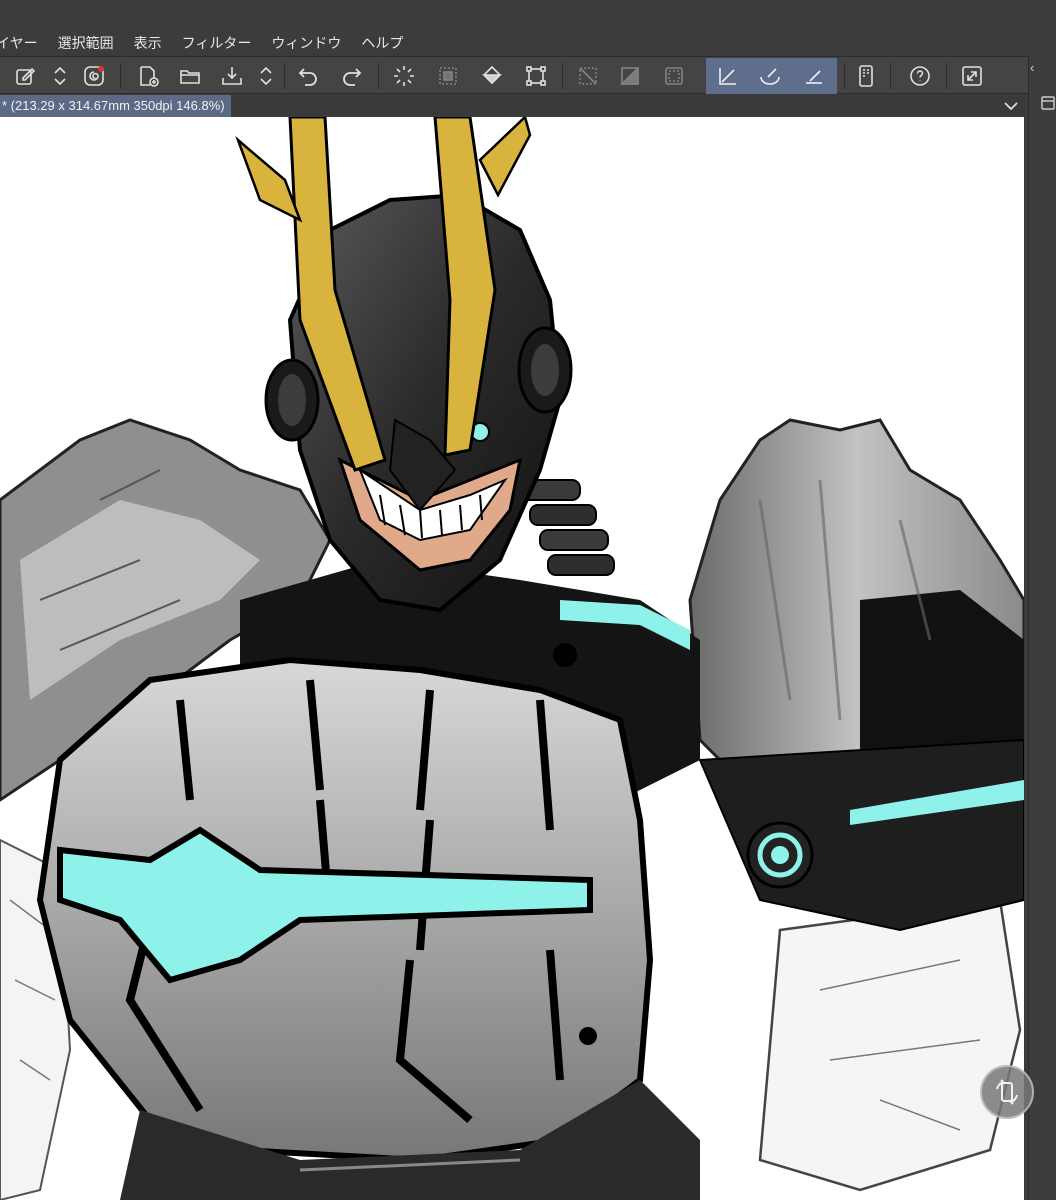 Image resolution: width=1056 pixels, height=1200 pixels. Describe the element at coordinates (528, 16) in the screenshot. I see `title-bar` at that location.